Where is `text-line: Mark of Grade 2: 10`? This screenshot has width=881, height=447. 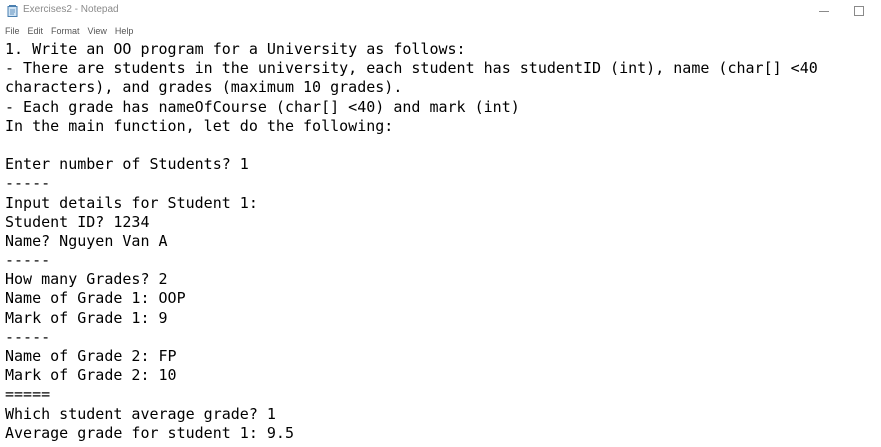 text-line: Mark of Grade 2: 10 is located at coordinates (91, 375).